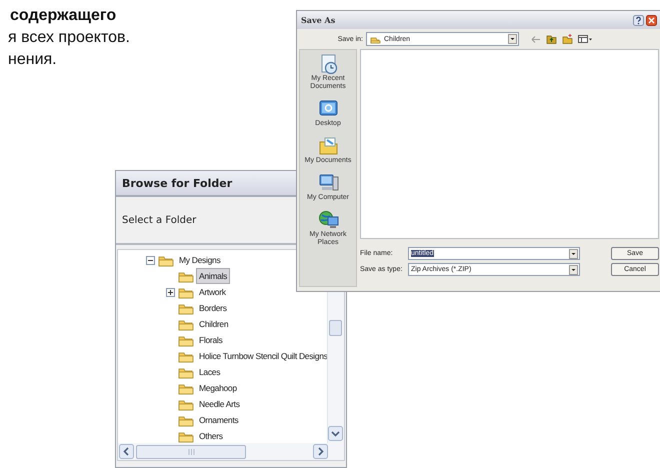 This screenshot has width=660, height=468. Describe the element at coordinates (170, 292) in the screenshot. I see `expand-icon` at that location.